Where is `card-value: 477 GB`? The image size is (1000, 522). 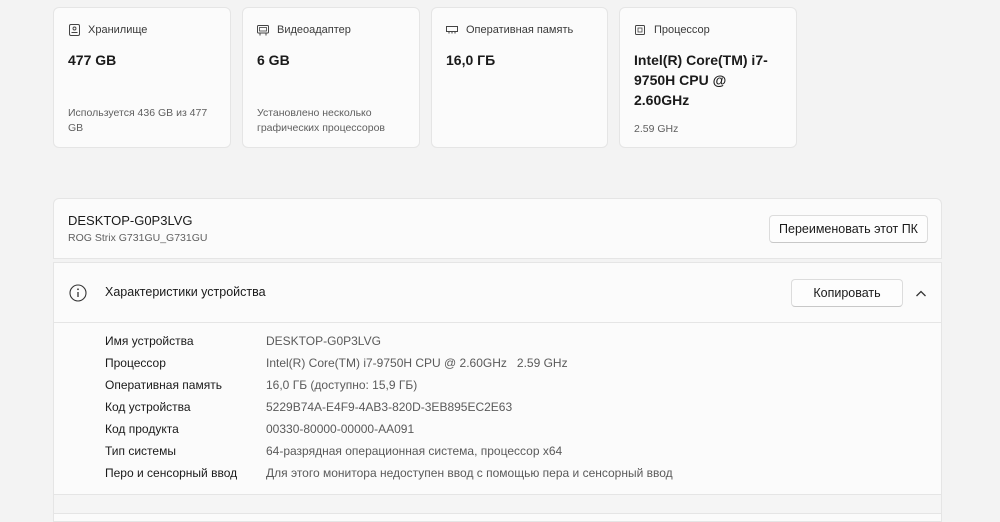
card-value: 477 GB is located at coordinates (92, 60).